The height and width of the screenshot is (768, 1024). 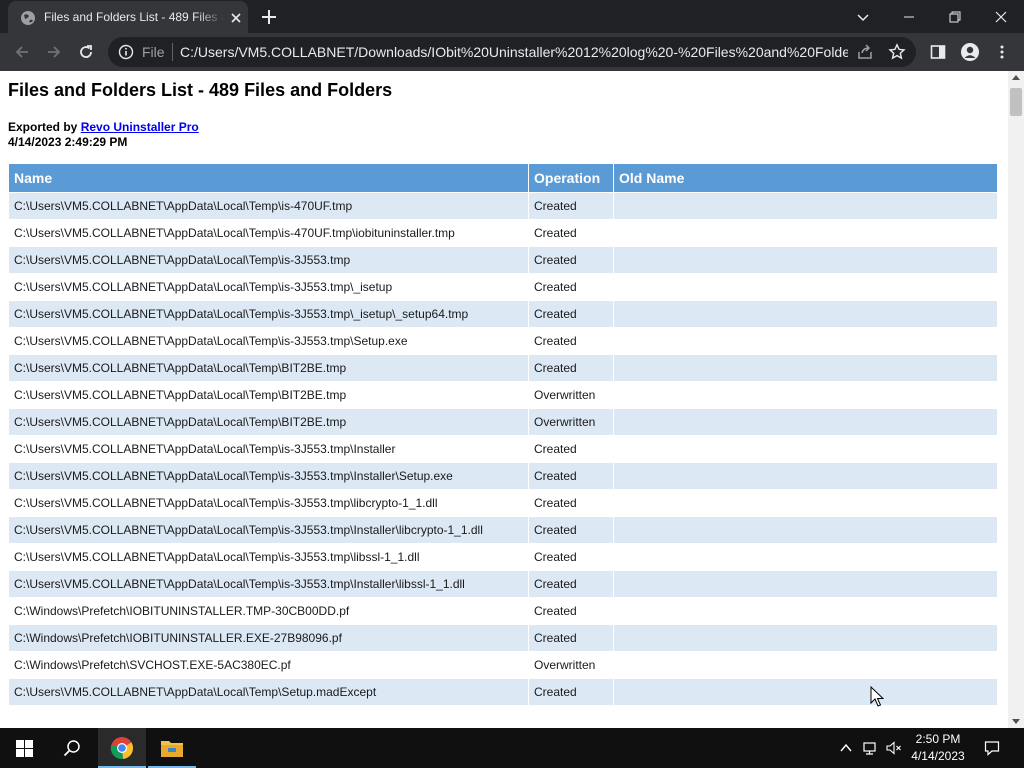 I want to click on plus-icon, so click(x=269, y=17).